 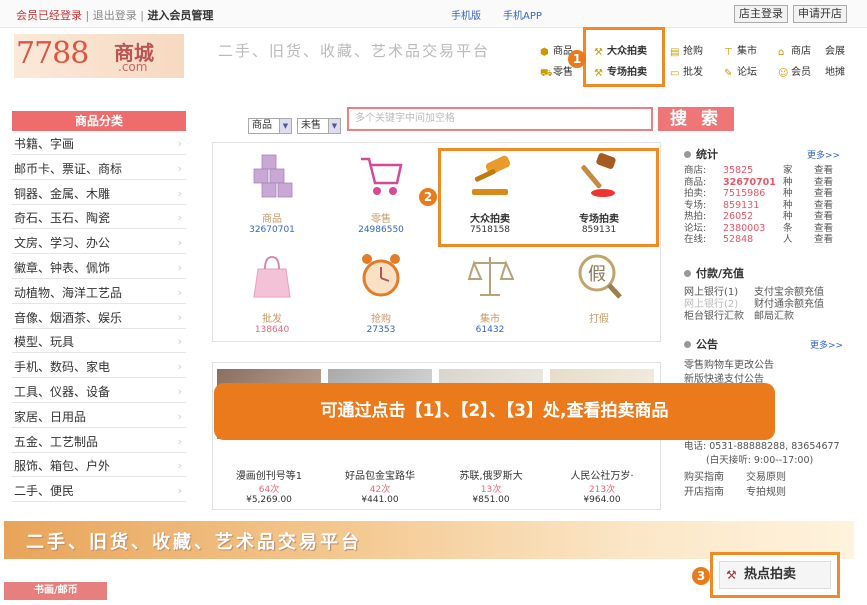 I want to click on category-label: 家居、日用品, so click(x=50, y=416).